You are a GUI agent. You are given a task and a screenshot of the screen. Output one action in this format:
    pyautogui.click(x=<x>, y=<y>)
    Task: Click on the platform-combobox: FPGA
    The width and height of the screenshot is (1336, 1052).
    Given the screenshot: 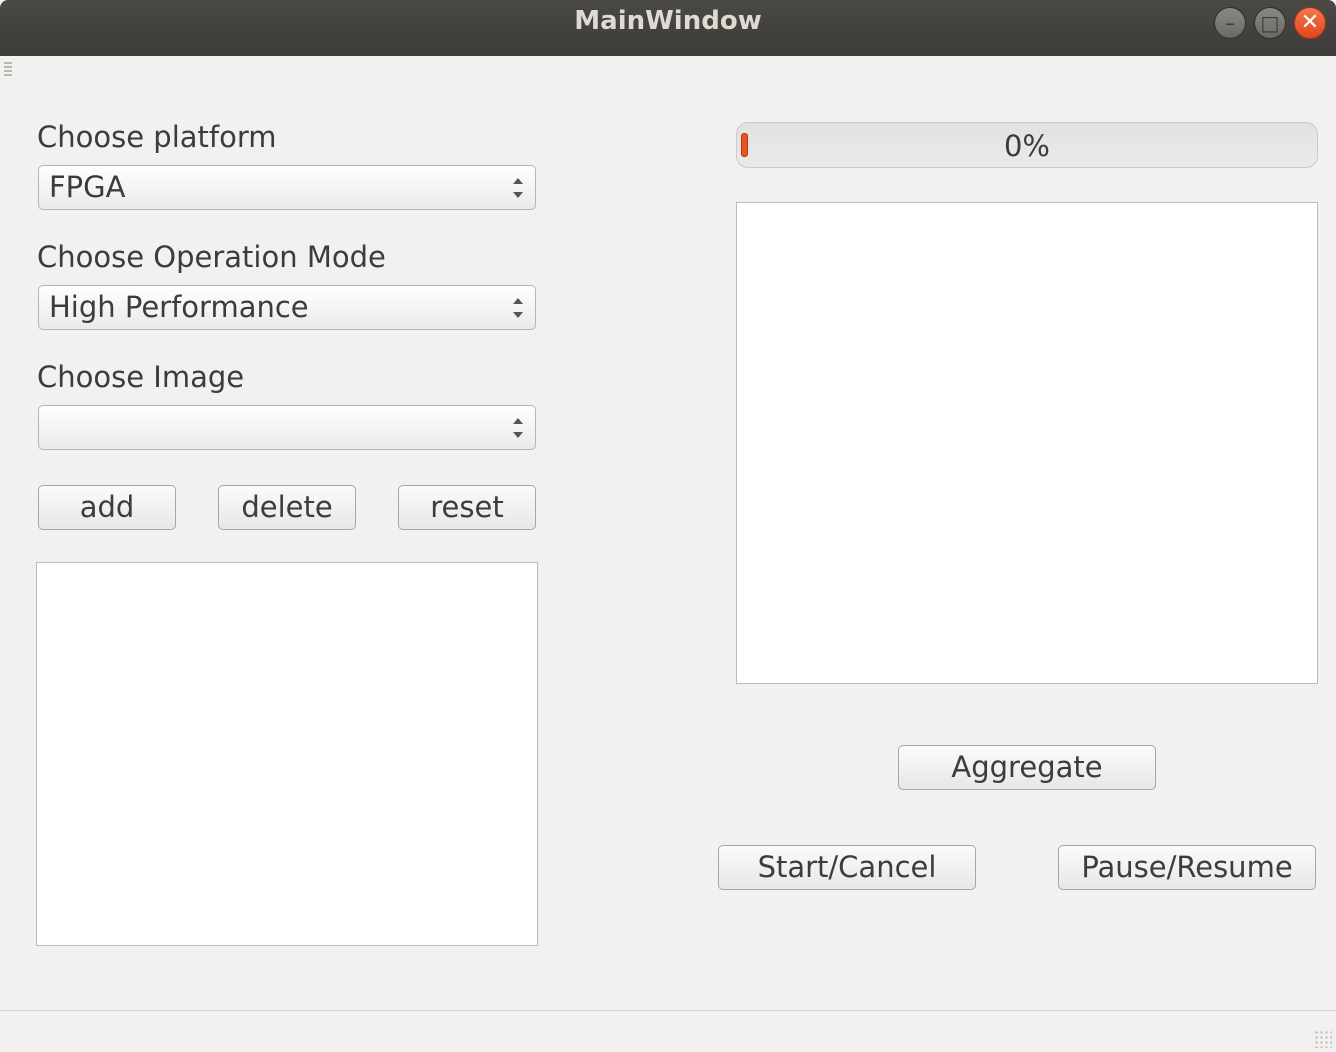 What is the action you would take?
    pyautogui.click(x=287, y=187)
    